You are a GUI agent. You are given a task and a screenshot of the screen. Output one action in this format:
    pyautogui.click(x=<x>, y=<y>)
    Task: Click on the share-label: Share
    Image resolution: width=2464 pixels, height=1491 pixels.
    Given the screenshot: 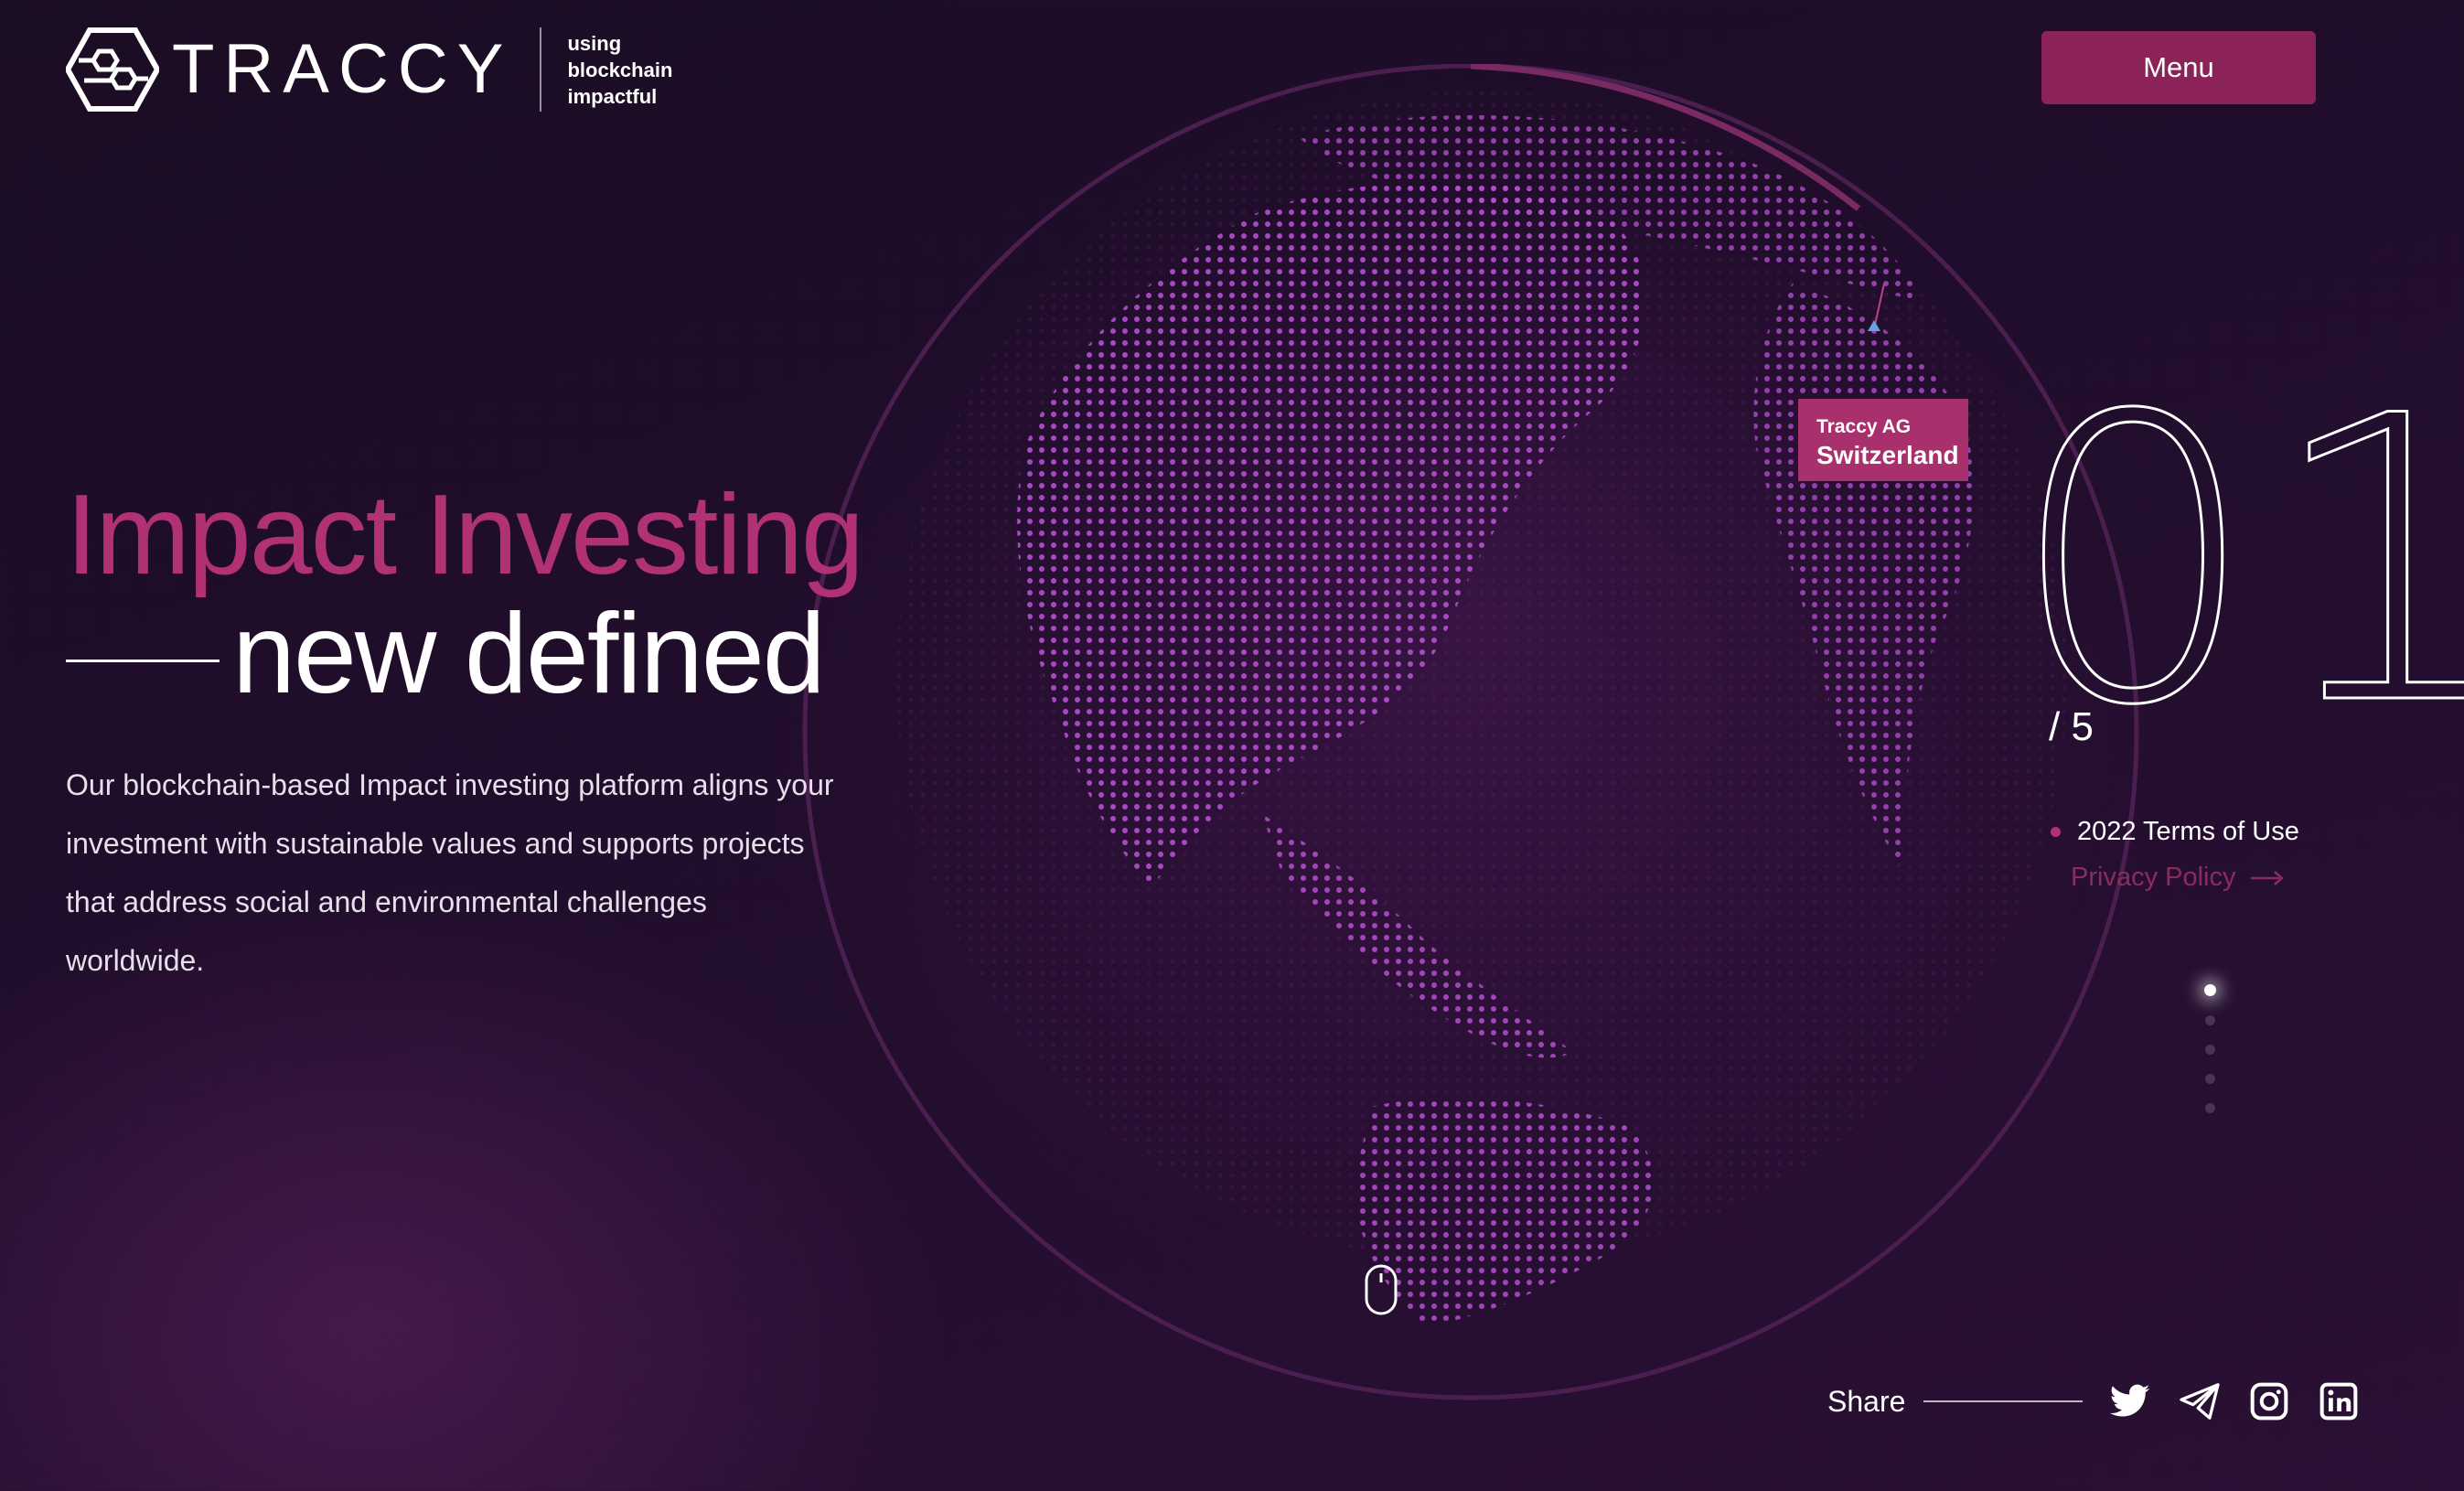 What is the action you would take?
    pyautogui.click(x=1867, y=1401)
    